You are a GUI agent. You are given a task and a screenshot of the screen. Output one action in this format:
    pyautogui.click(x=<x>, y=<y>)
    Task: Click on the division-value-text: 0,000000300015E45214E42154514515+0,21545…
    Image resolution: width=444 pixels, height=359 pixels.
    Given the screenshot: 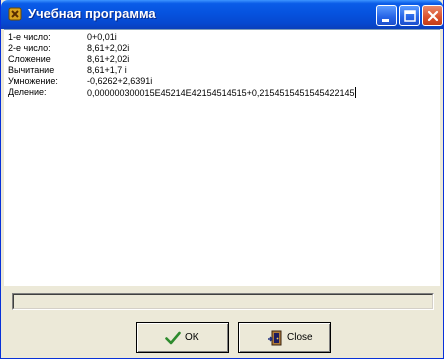 What is the action you would take?
    pyautogui.click(x=221, y=93)
    